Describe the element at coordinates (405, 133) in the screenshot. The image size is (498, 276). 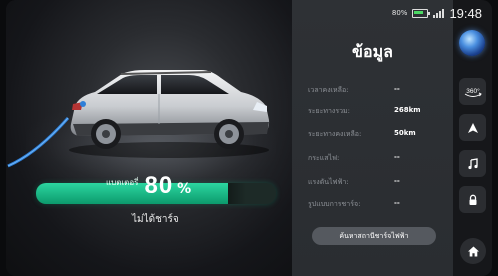
I see `info-value: 50km` at that location.